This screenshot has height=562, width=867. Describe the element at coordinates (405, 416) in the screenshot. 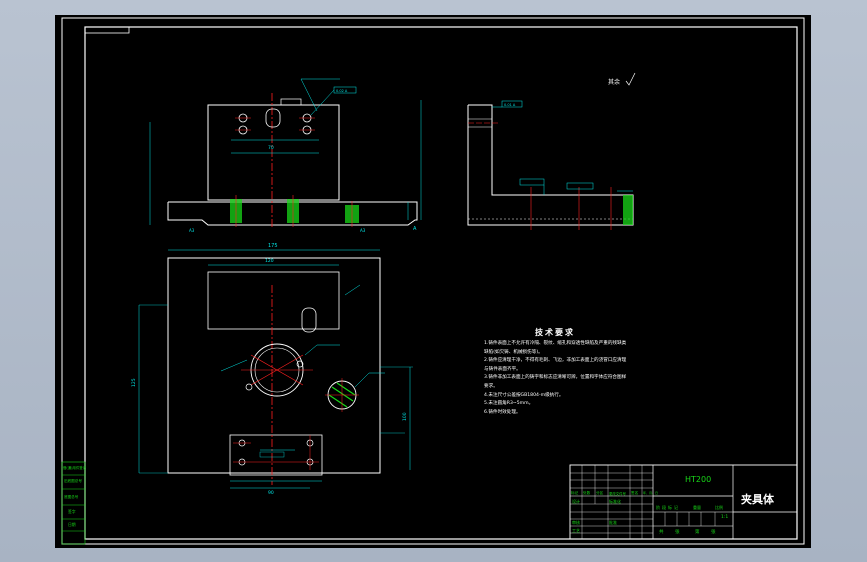

I see `dim-right: 100` at that location.